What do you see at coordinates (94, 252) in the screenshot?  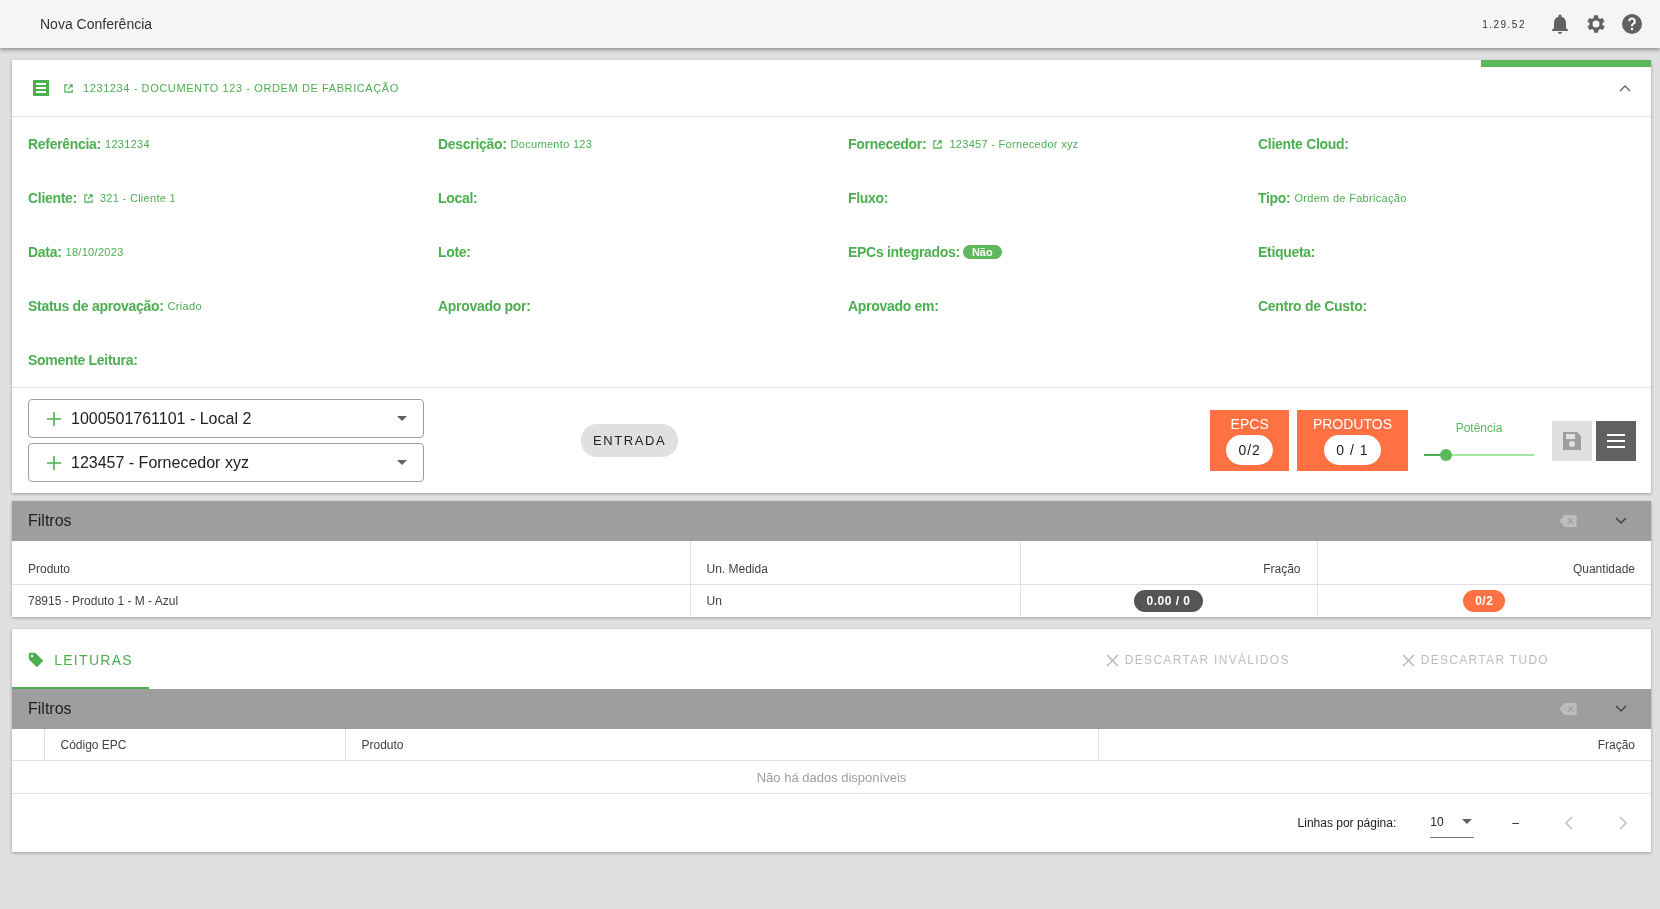 I see `field-value: 18/10/2023` at bounding box center [94, 252].